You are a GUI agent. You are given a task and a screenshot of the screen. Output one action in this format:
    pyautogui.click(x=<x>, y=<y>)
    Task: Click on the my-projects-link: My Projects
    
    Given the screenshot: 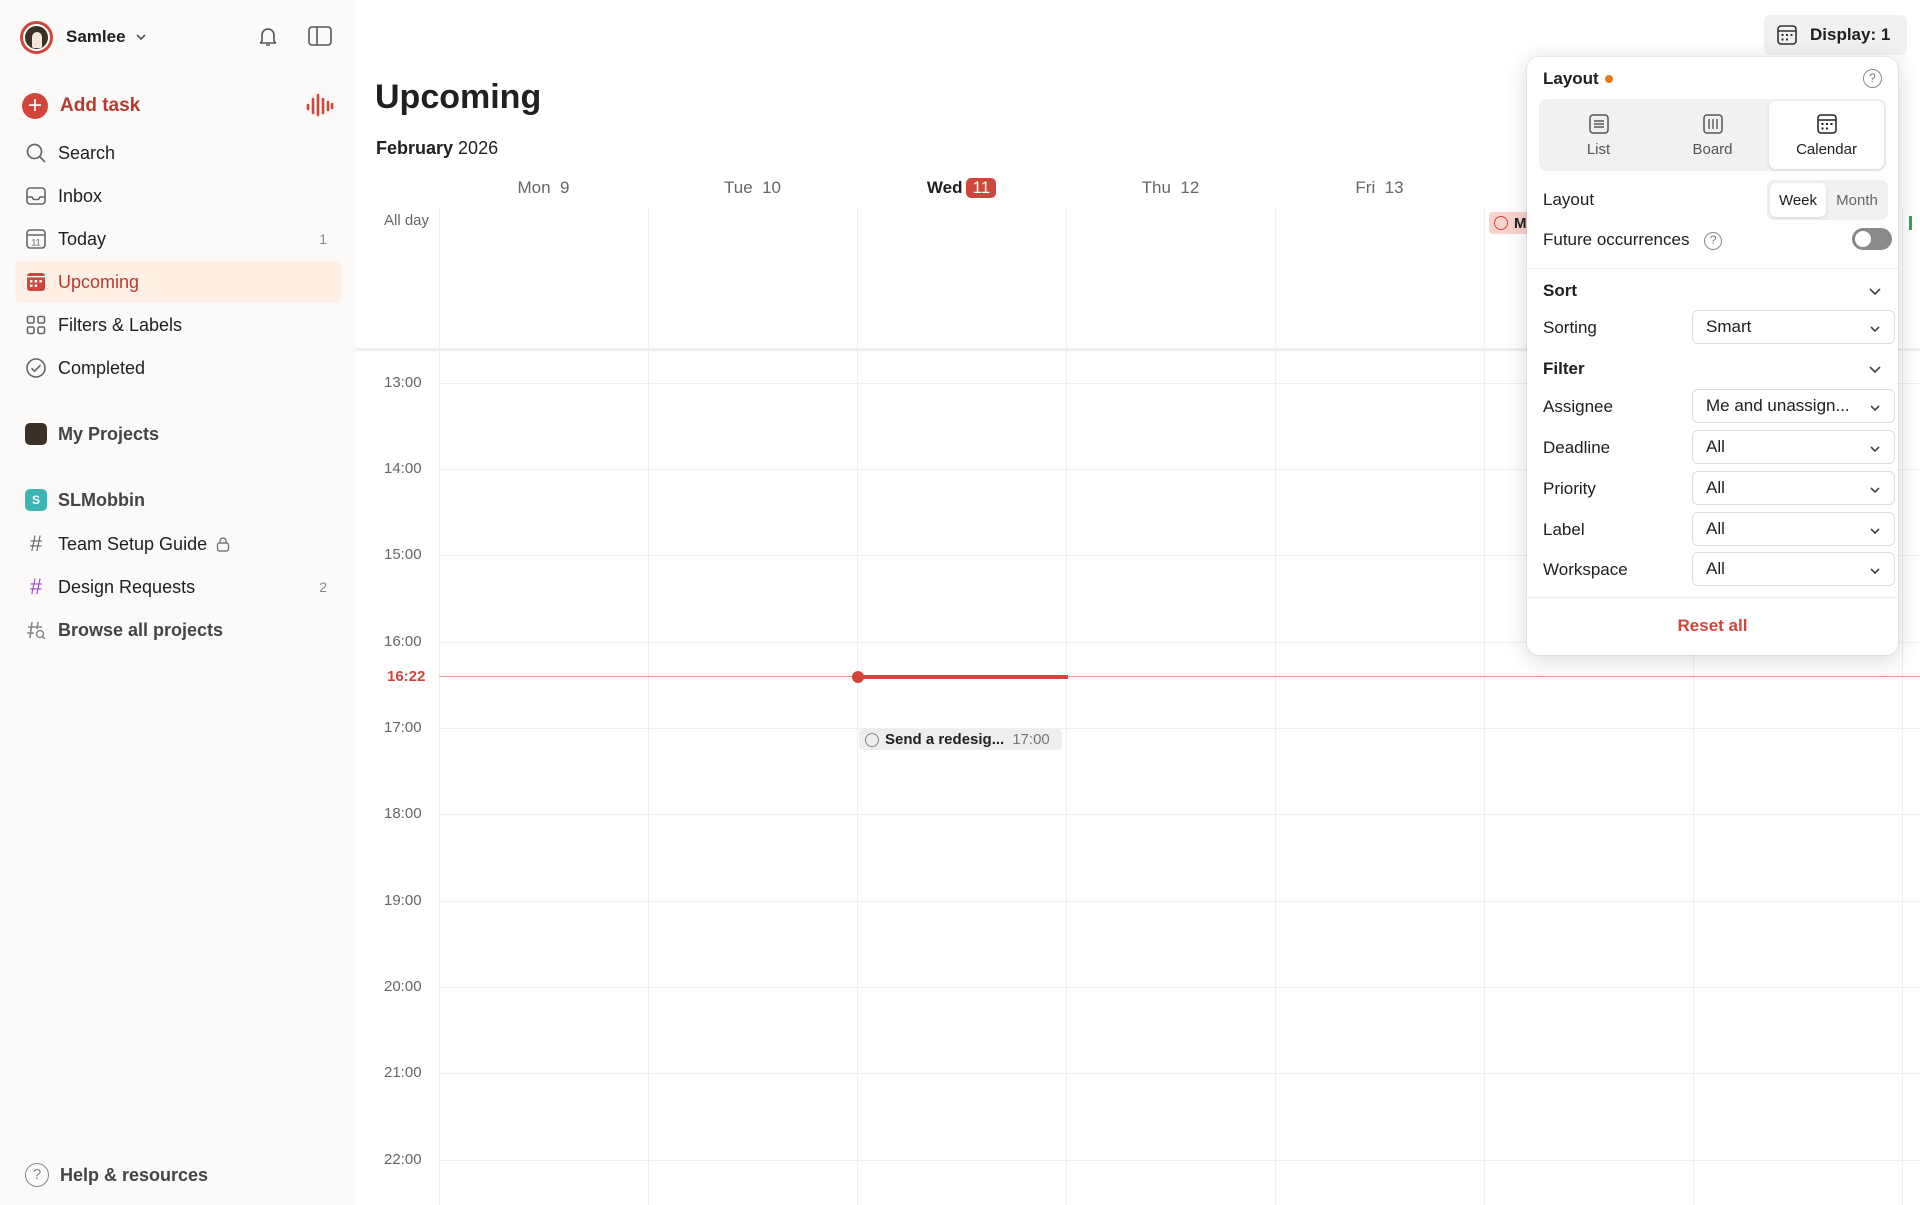 What is the action you would take?
    pyautogui.click(x=178, y=434)
    